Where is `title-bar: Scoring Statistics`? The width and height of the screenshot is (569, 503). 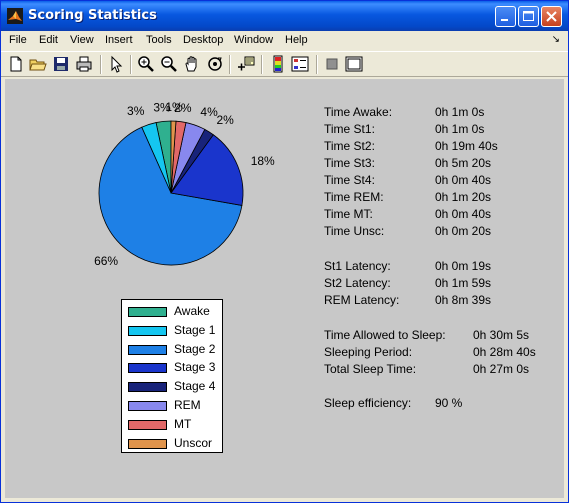
title-bar: Scoring Statistics is located at coordinates (284, 16).